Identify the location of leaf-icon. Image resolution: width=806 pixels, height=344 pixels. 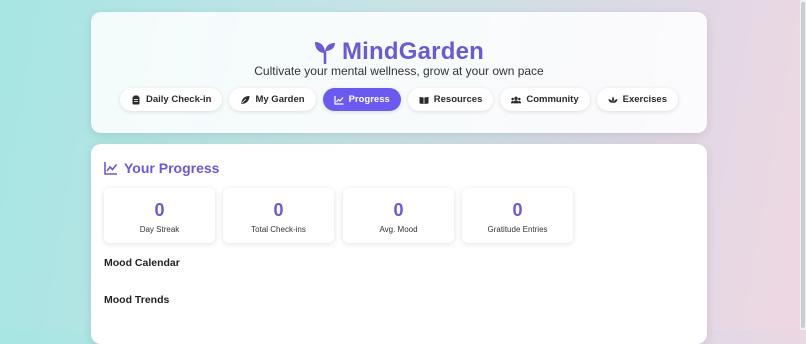
(245, 99).